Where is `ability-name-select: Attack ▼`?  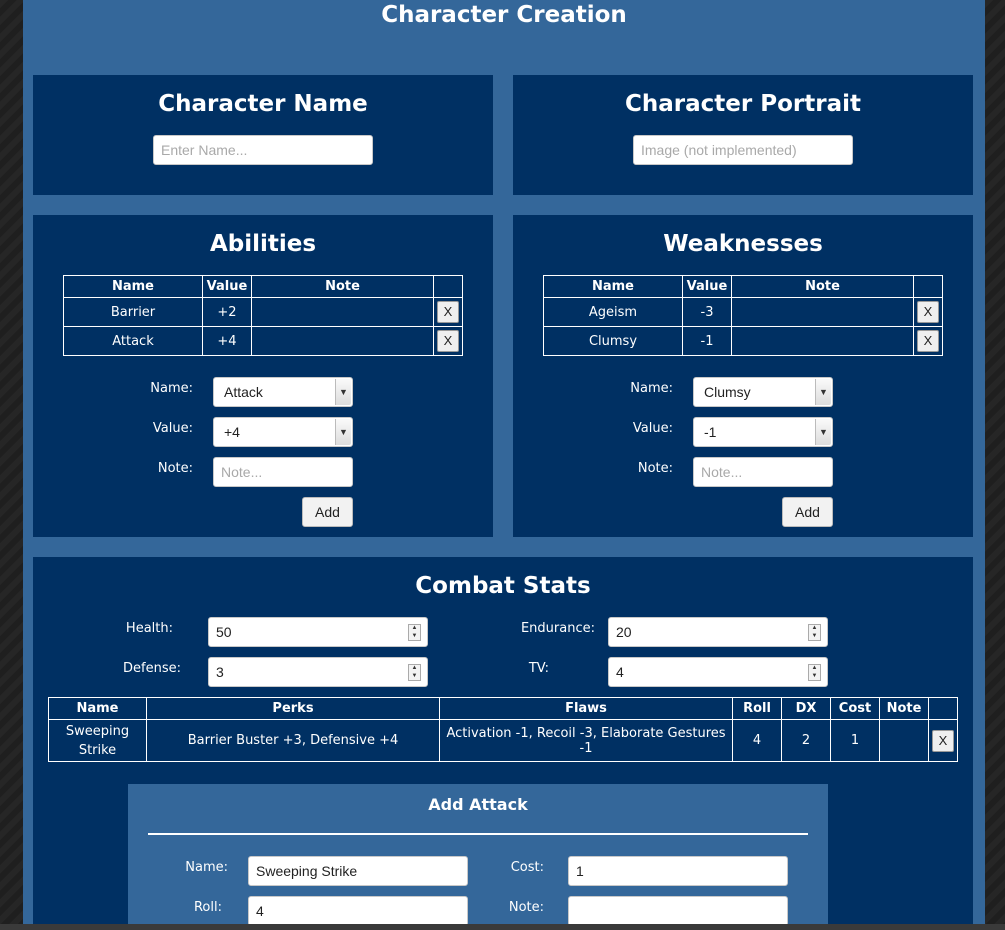 ability-name-select: Attack ▼ is located at coordinates (283, 392).